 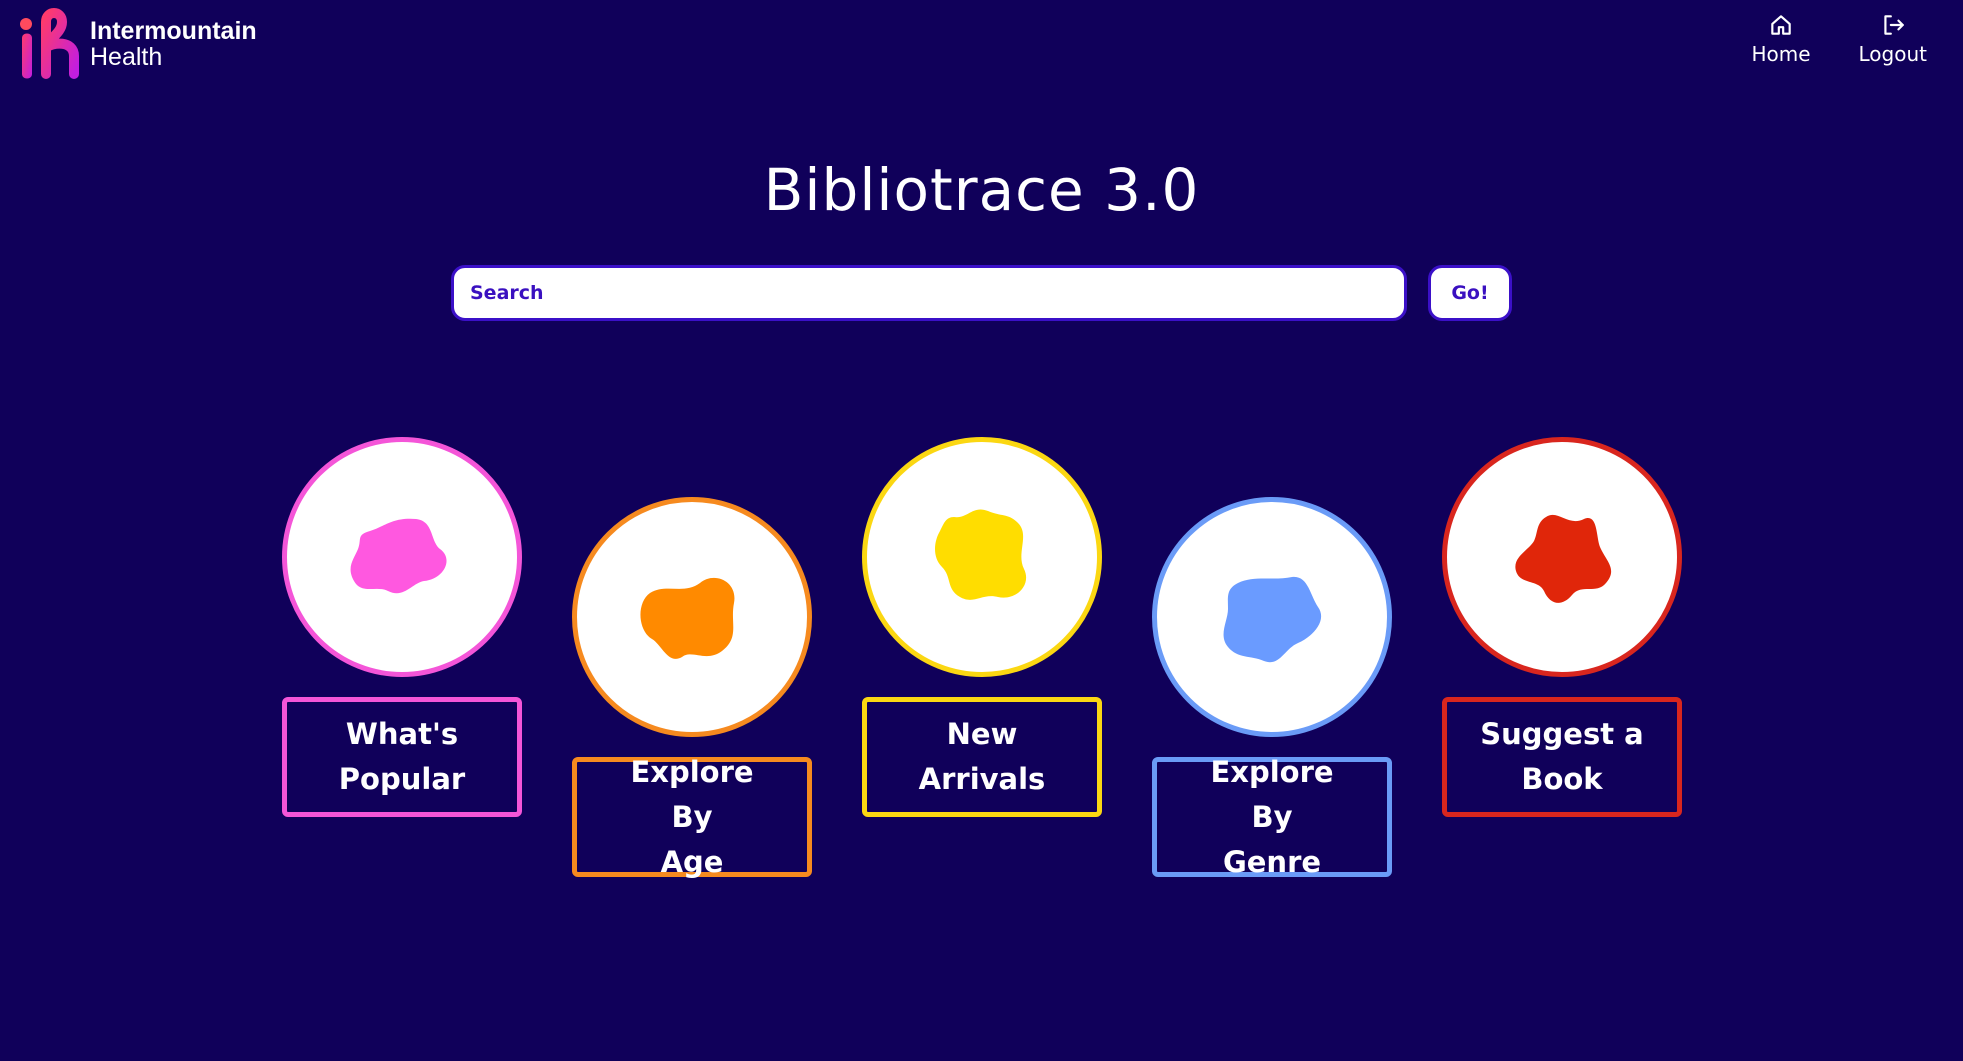 What do you see at coordinates (929, 293) in the screenshot?
I see `search-input` at bounding box center [929, 293].